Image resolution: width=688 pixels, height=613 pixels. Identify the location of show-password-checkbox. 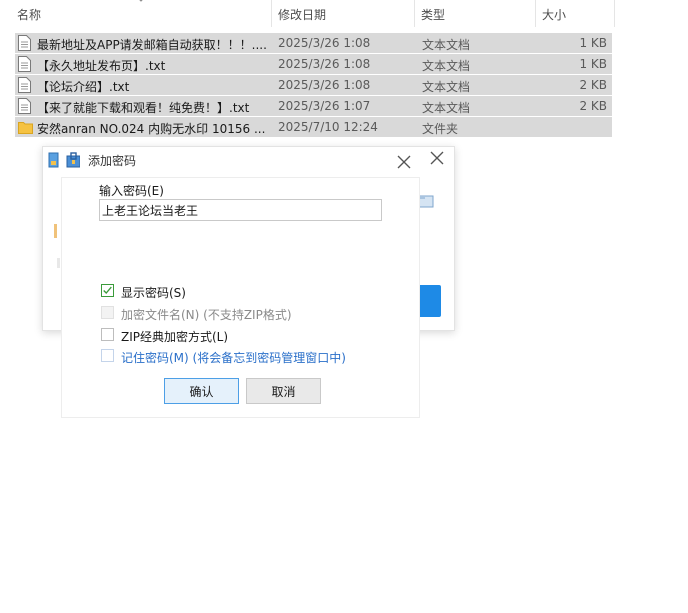
(107, 290).